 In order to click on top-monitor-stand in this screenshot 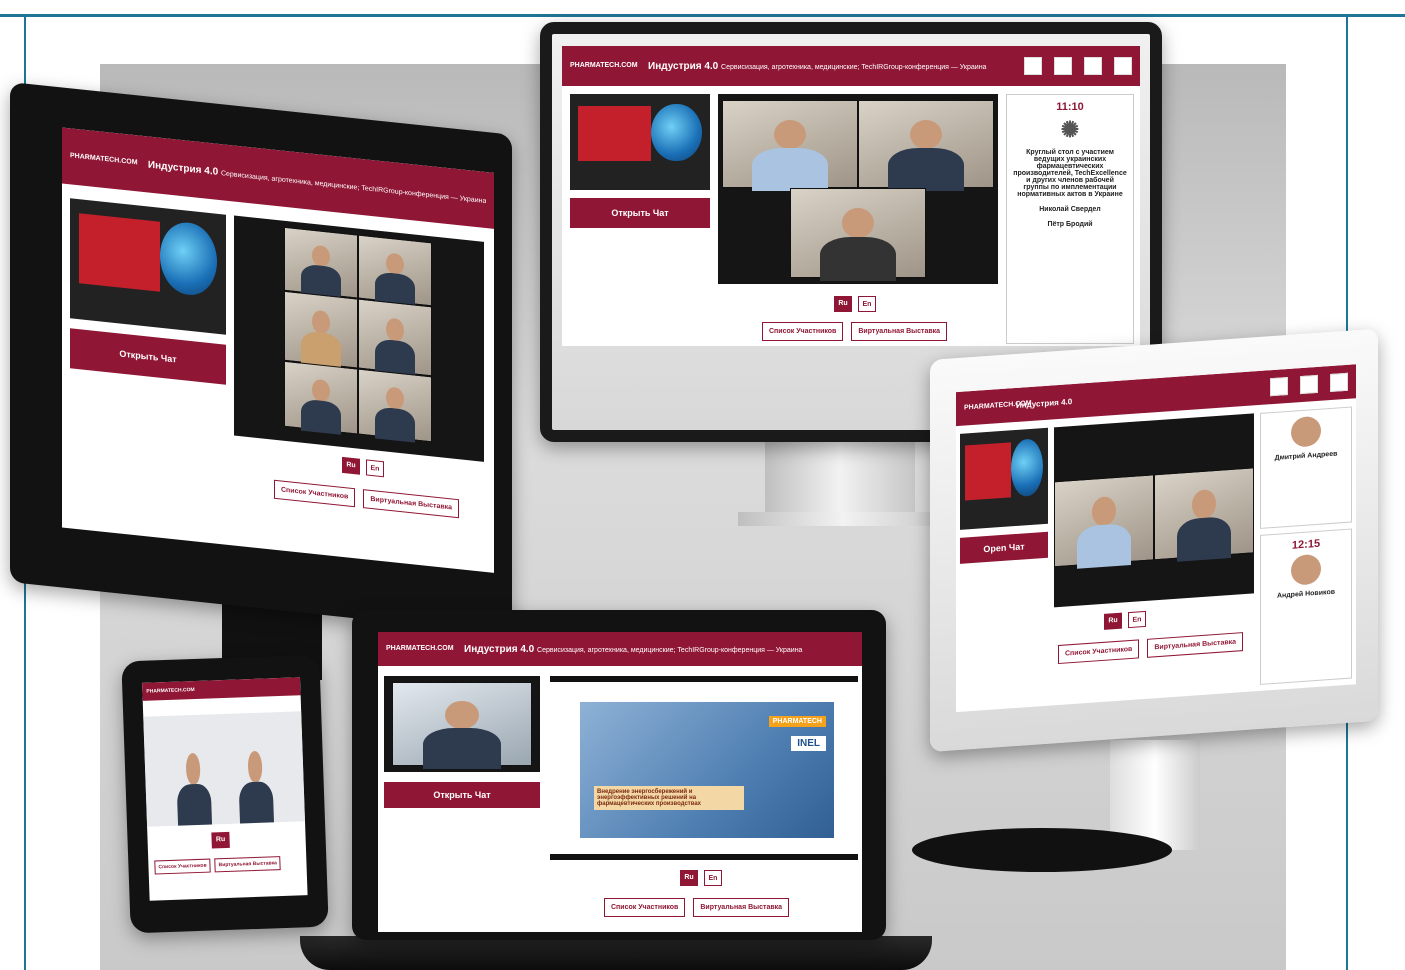, I will do `click(840, 480)`.